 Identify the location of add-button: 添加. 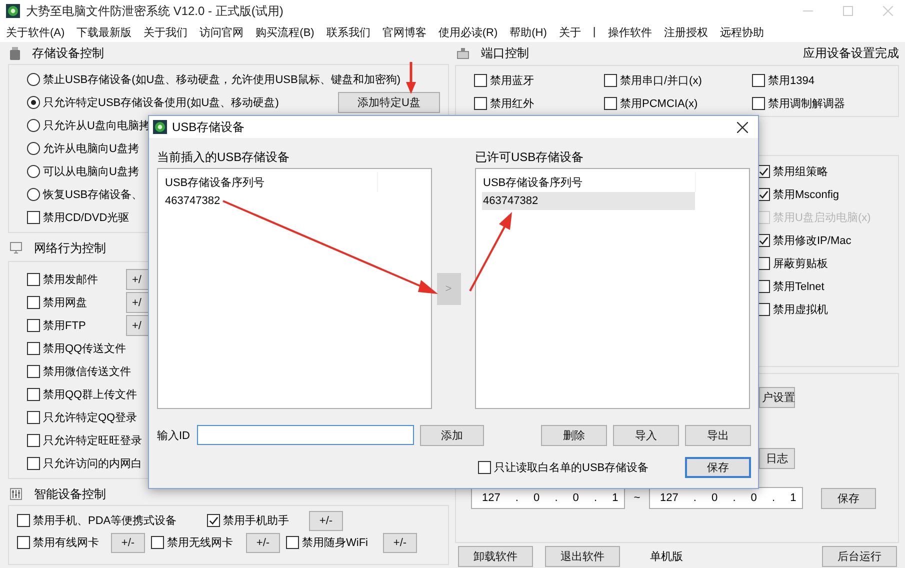
(452, 435).